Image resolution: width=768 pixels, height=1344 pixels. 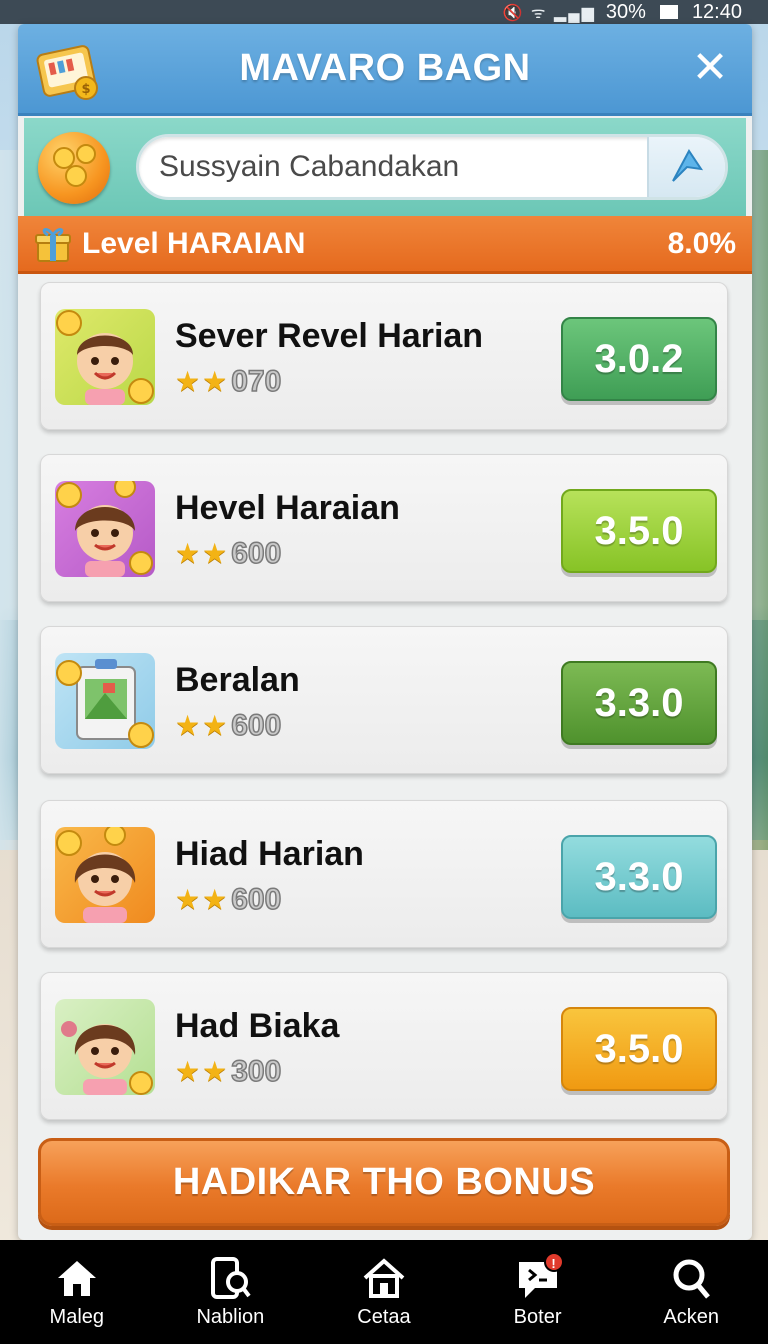 I want to click on calendar-picture-icon, so click(x=105, y=701).